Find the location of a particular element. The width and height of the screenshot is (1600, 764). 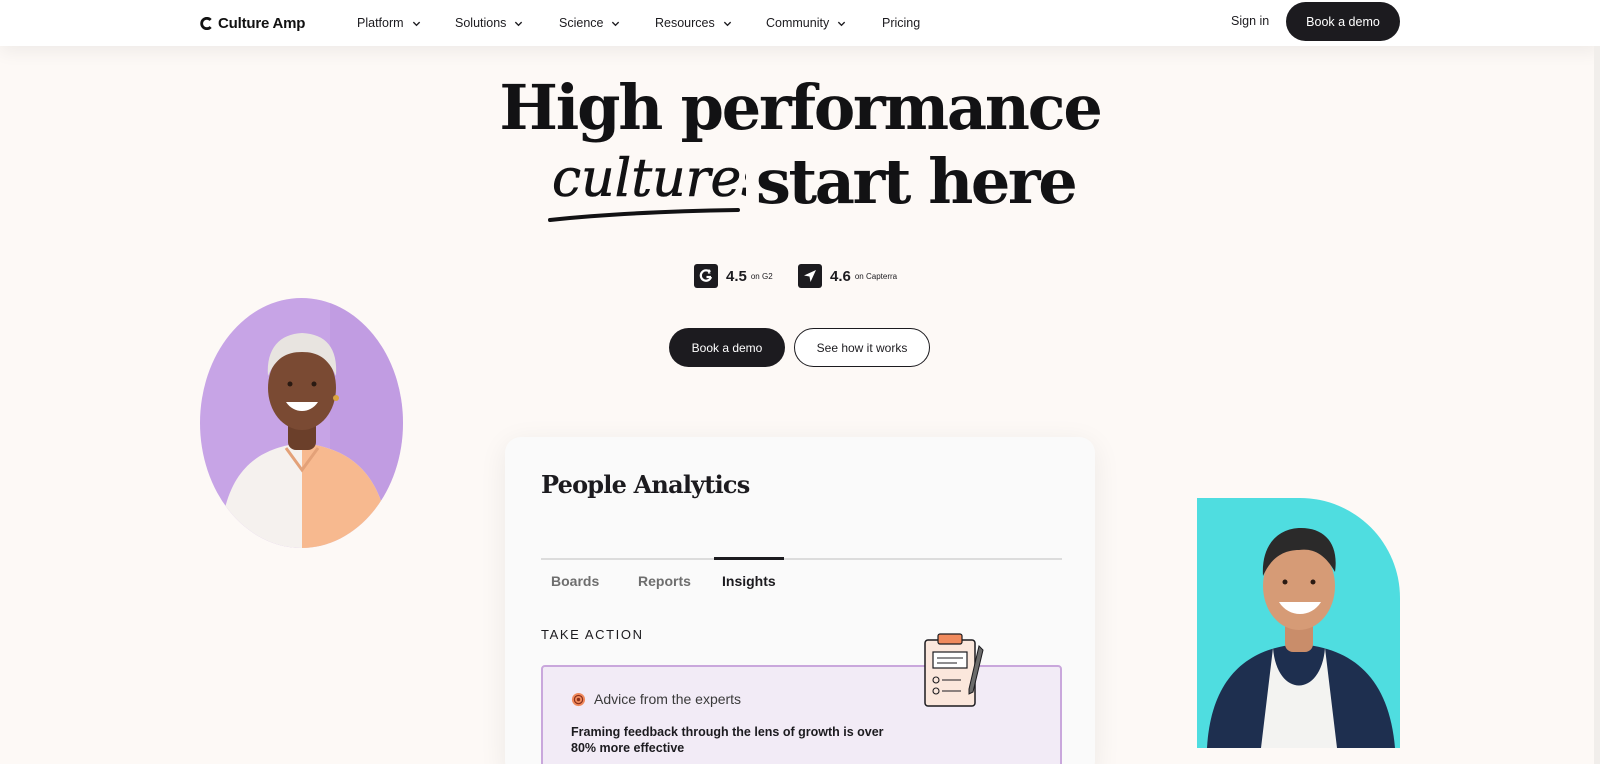

portrait-left-illustration is located at coordinates (301, 423).